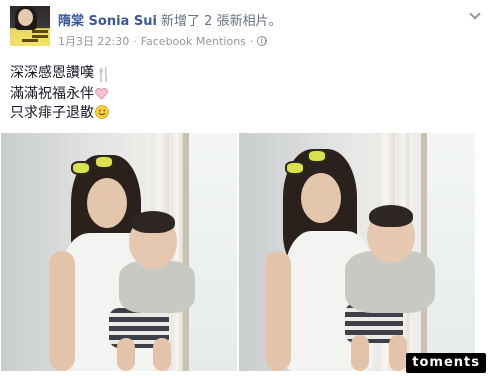 The width and height of the screenshot is (488, 376). I want to click on post-text-line-2: 滿滿祝福永伴, so click(61, 94).